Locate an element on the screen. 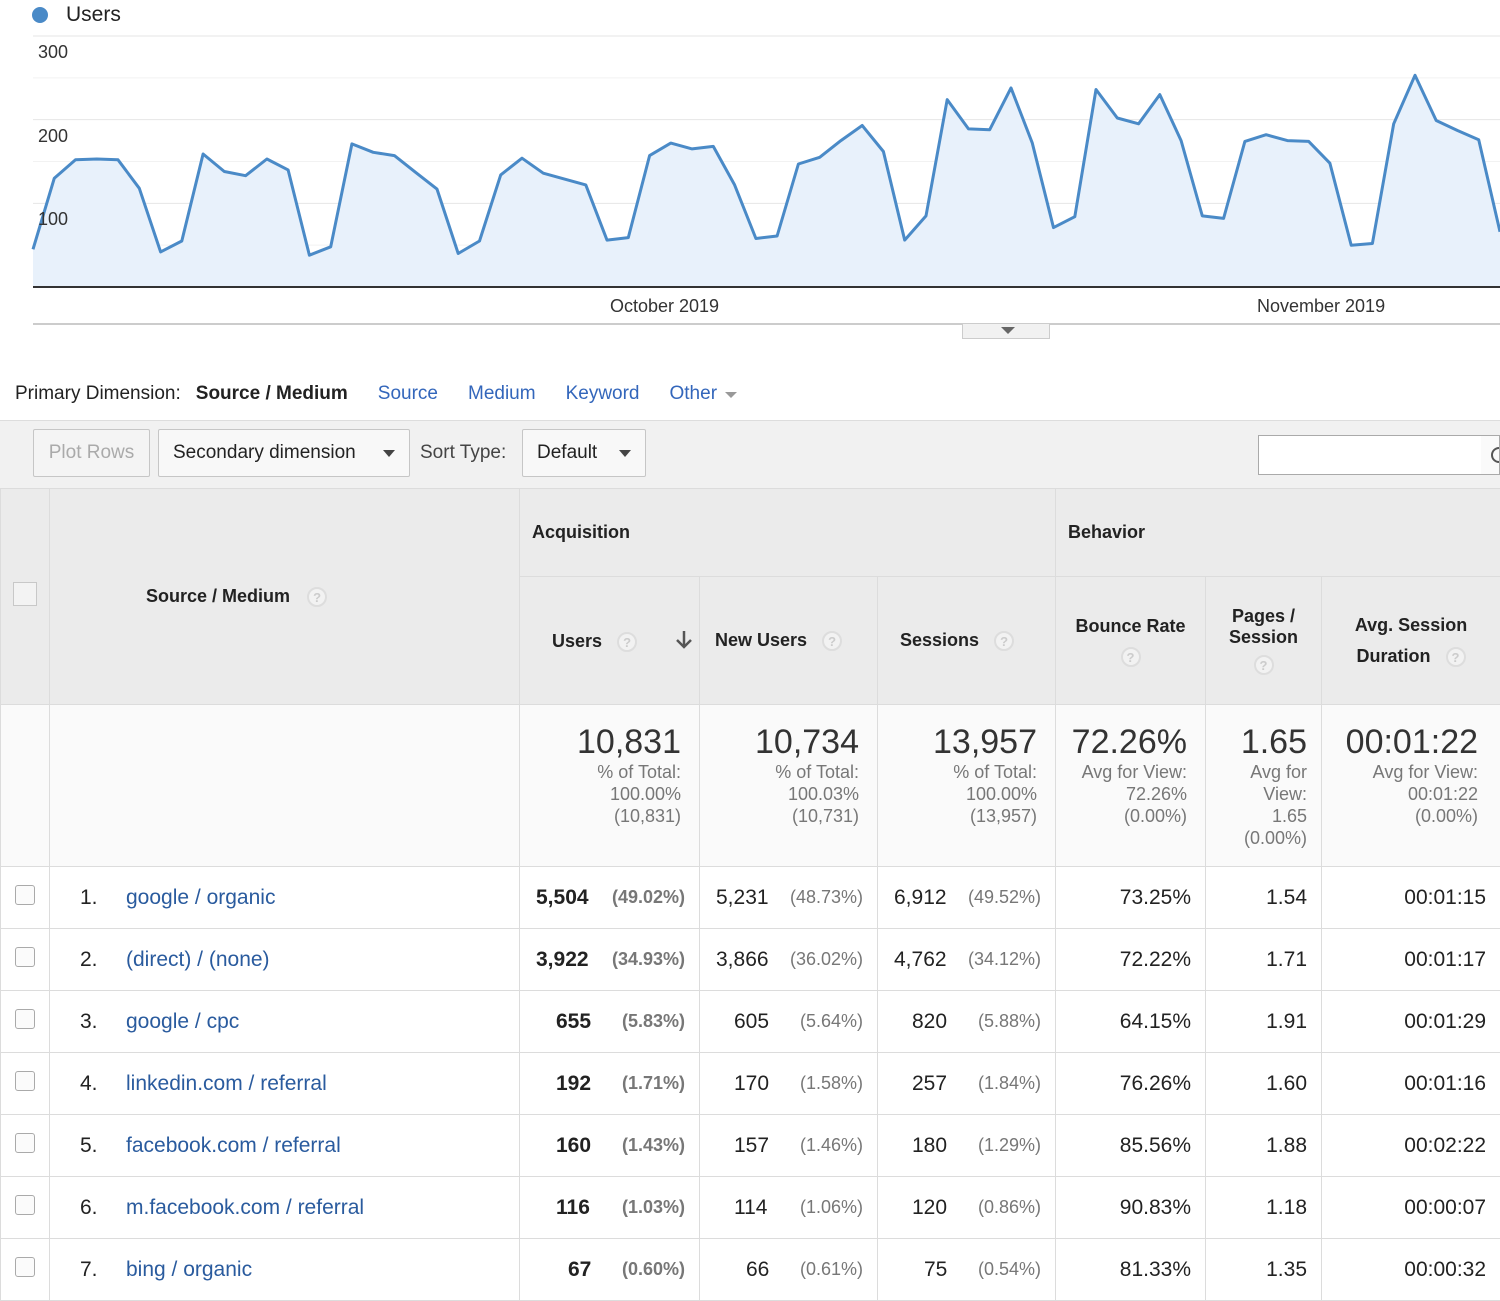  avg-session-duration-cell: 00:01:16 is located at coordinates (1411, 1084).